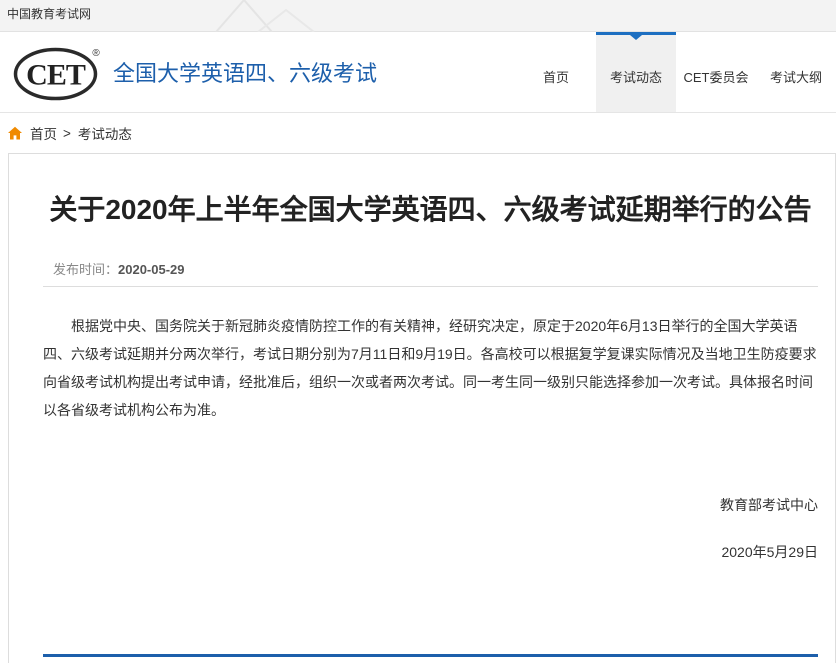 The height and width of the screenshot is (663, 836). What do you see at coordinates (86, 269) in the screenshot?
I see `publish-label: 发布时间：` at bounding box center [86, 269].